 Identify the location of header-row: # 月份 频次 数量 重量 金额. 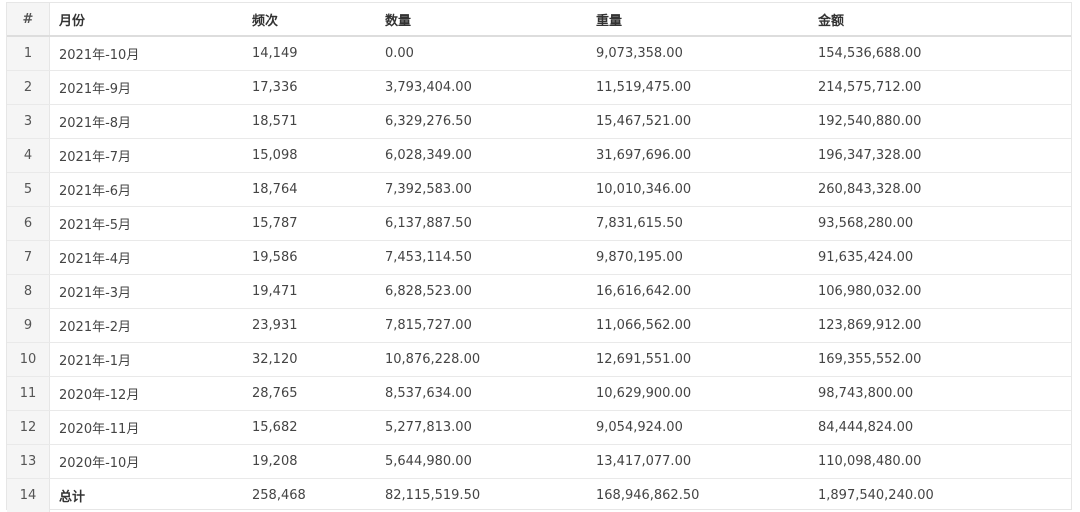
(539, 20).